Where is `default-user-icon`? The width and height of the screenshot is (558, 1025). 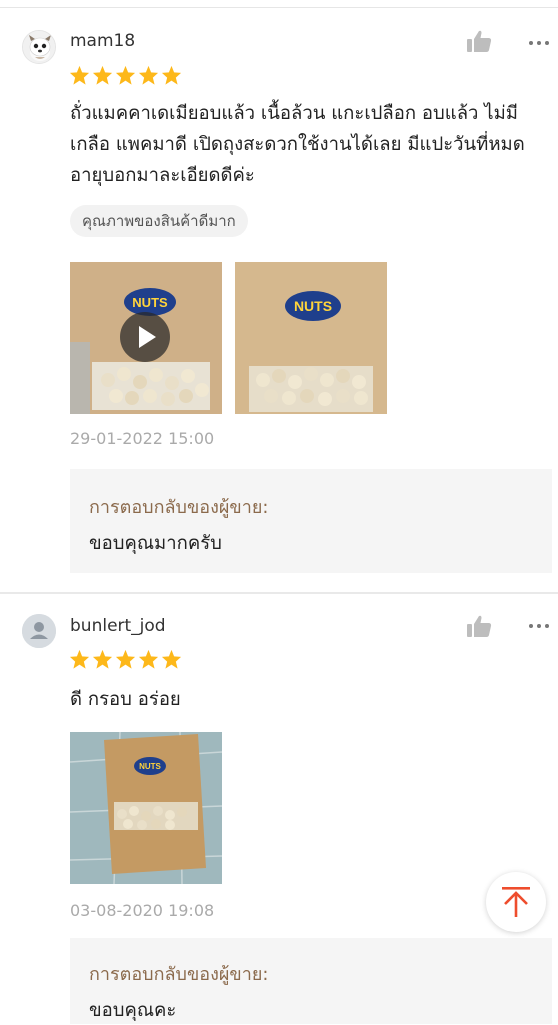
default-user-icon is located at coordinates (39, 631).